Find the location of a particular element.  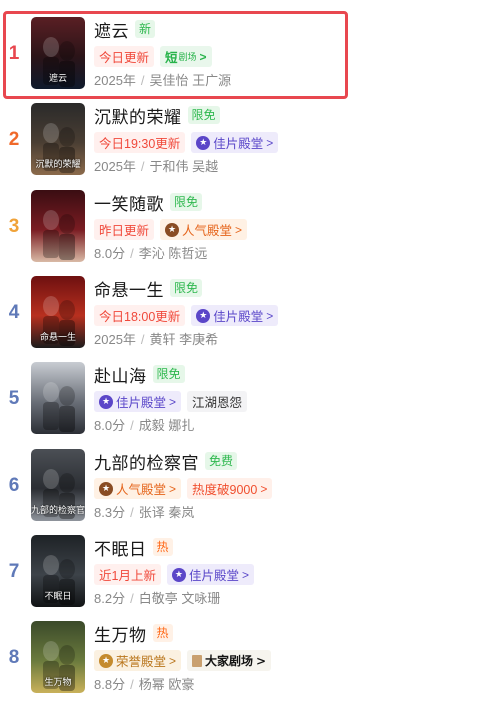

tag-update: 近1月上新 is located at coordinates (127, 574).